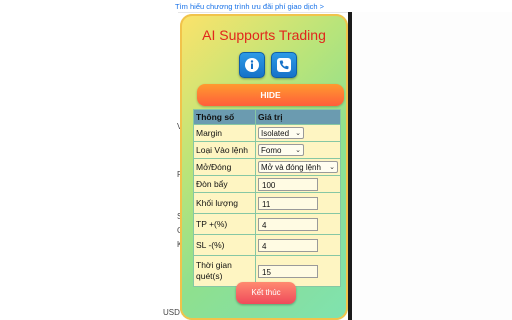 The height and width of the screenshot is (320, 512). I want to click on table-row: Margin Isolated ⌄, so click(267, 133).